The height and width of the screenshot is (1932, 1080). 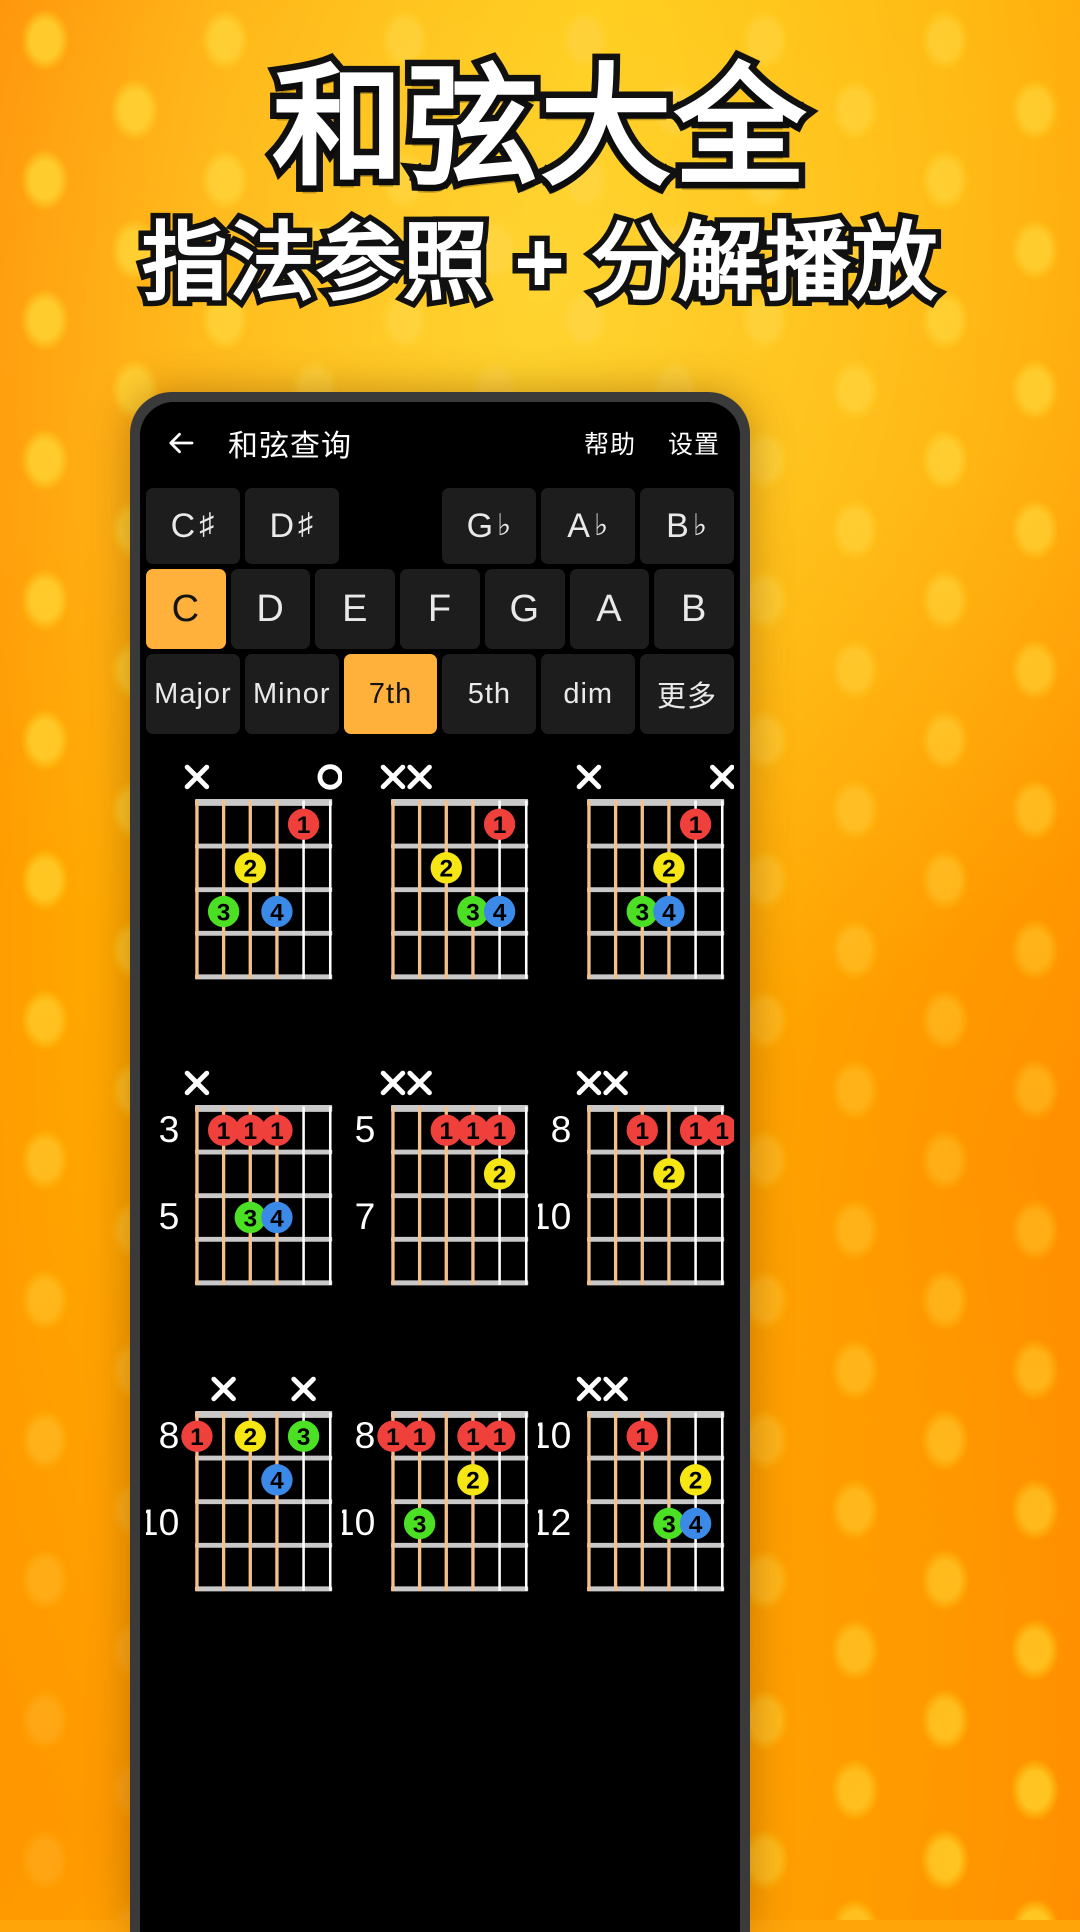 I want to click on note-chip-g: G, so click(x=524, y=609).